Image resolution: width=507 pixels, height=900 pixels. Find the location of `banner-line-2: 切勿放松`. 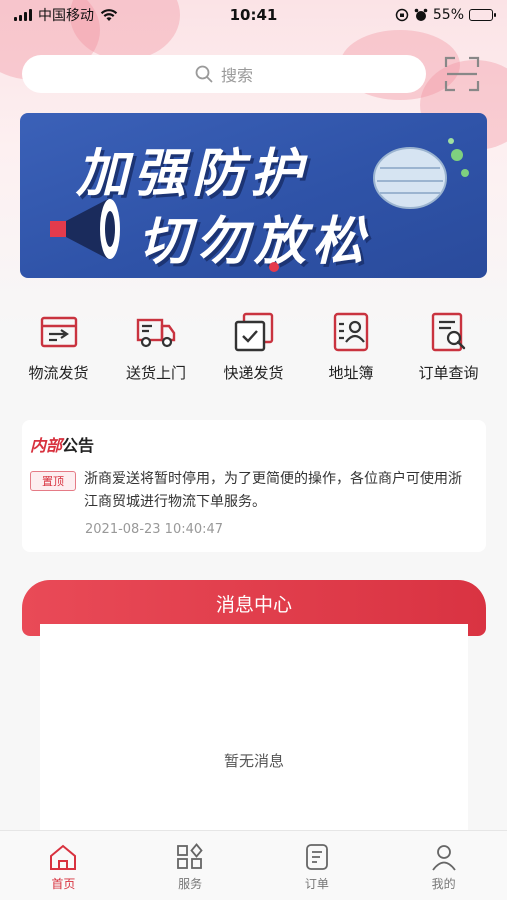

banner-line-2: 切勿放松 is located at coordinates (254, 242).